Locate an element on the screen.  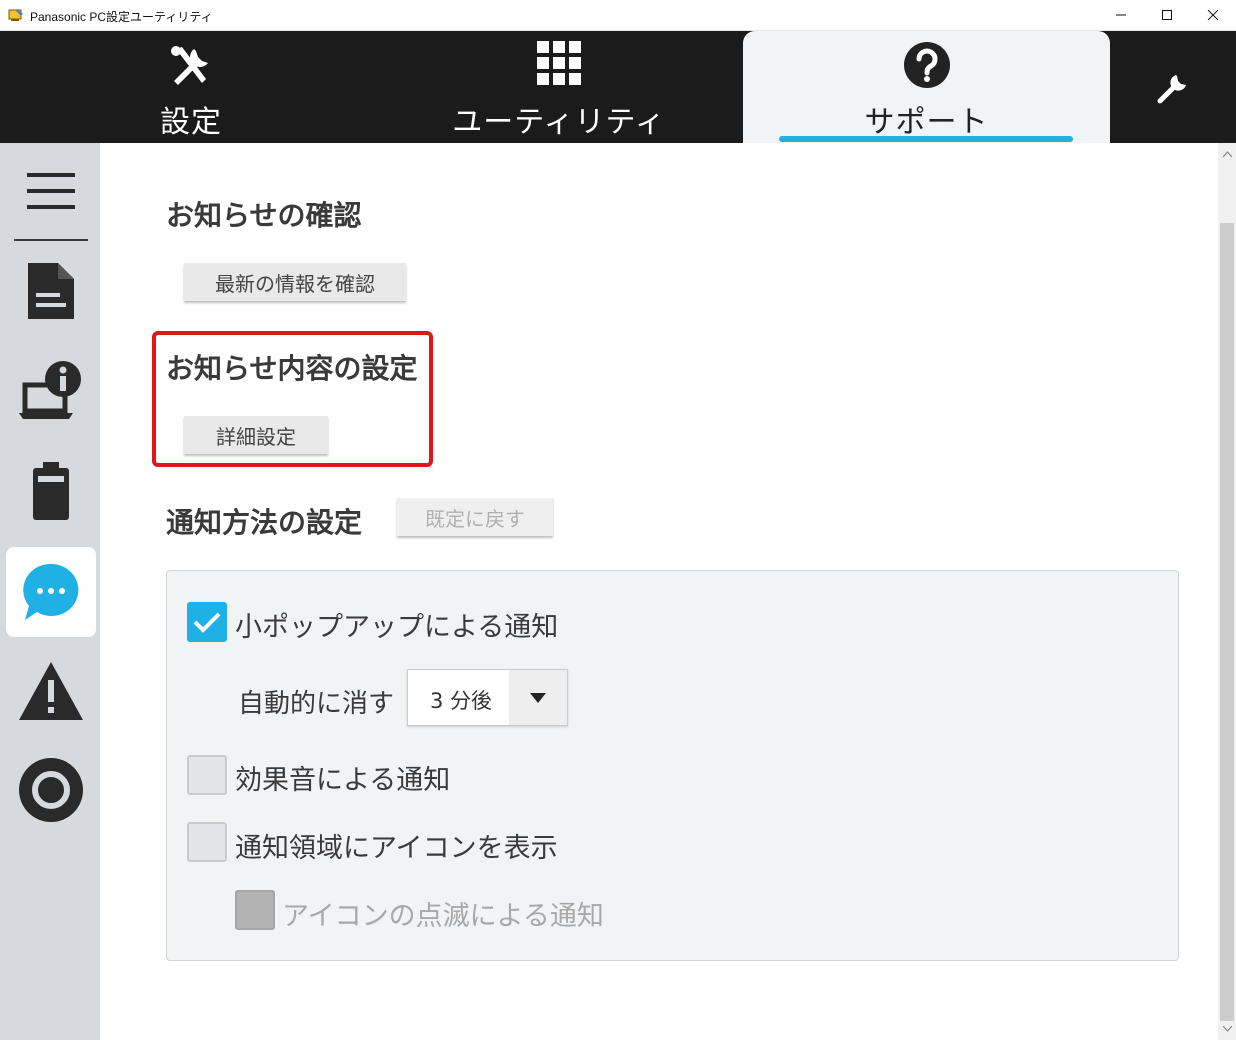
reset-defaults-button: 既定に戻す is located at coordinates (475, 517).